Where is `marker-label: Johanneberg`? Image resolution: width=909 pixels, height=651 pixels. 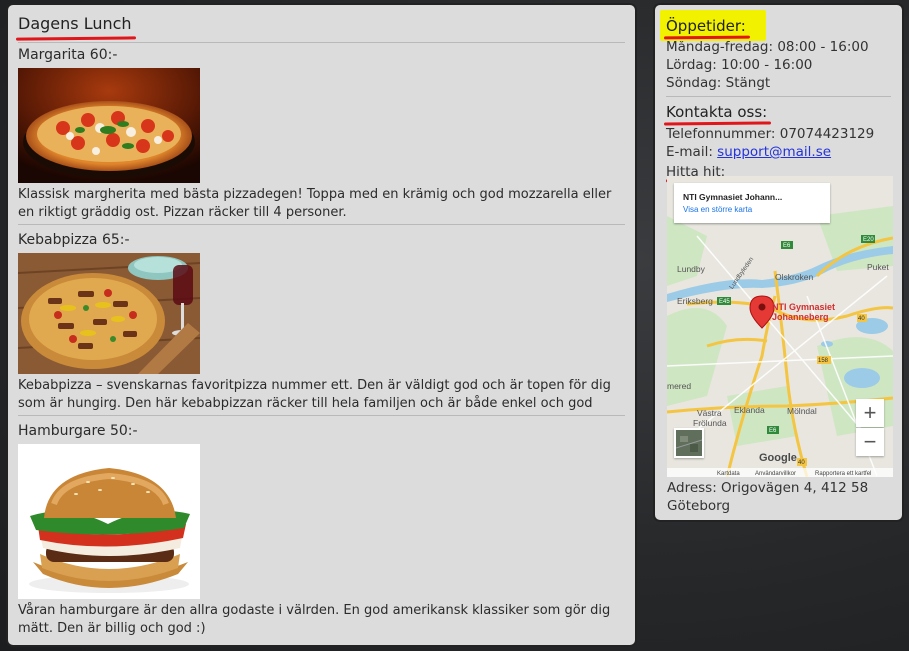
marker-label: Johanneberg is located at coordinates (800, 317).